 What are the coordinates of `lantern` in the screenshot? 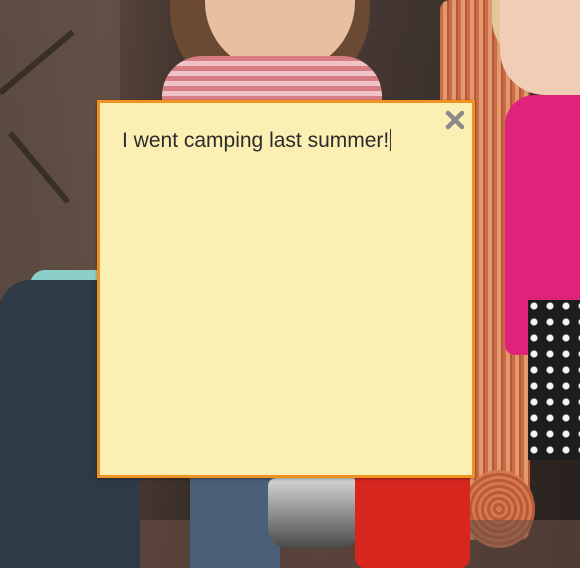 It's located at (314, 513).